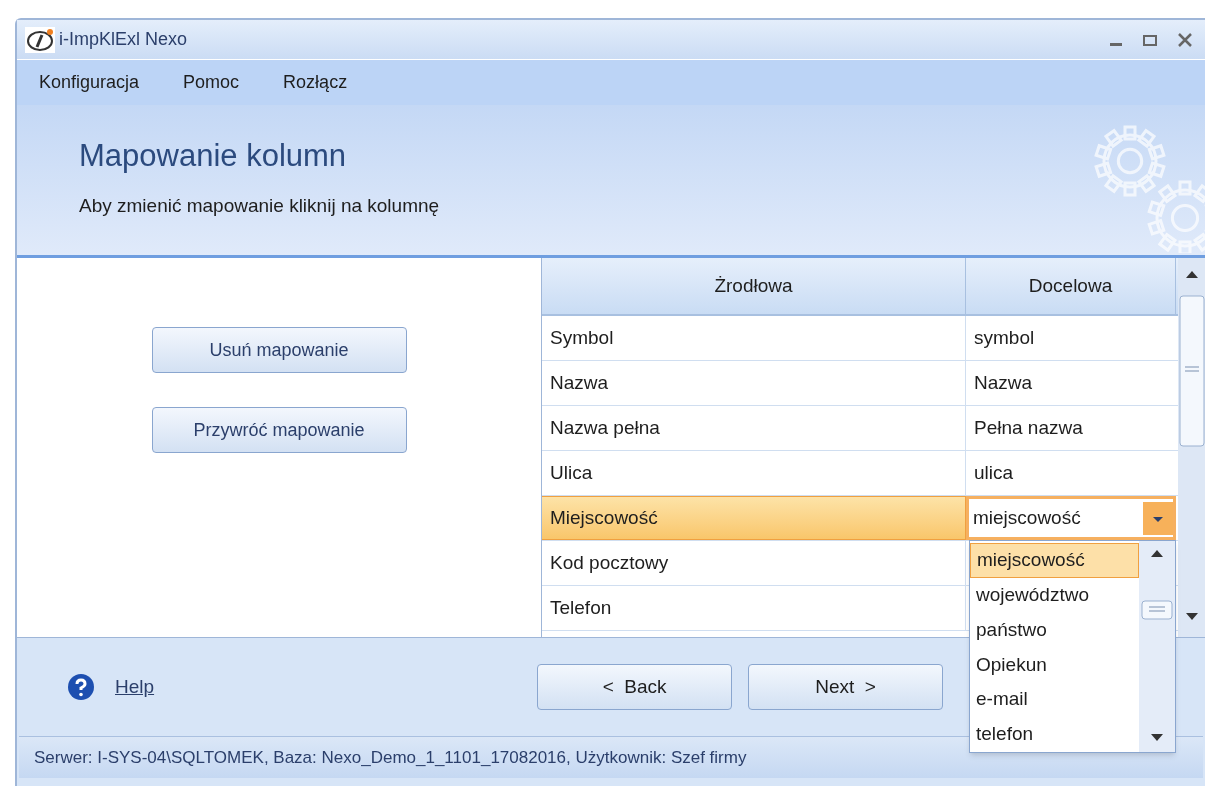  What do you see at coordinates (211, 82) in the screenshot?
I see `menu-item: Pomoc` at bounding box center [211, 82].